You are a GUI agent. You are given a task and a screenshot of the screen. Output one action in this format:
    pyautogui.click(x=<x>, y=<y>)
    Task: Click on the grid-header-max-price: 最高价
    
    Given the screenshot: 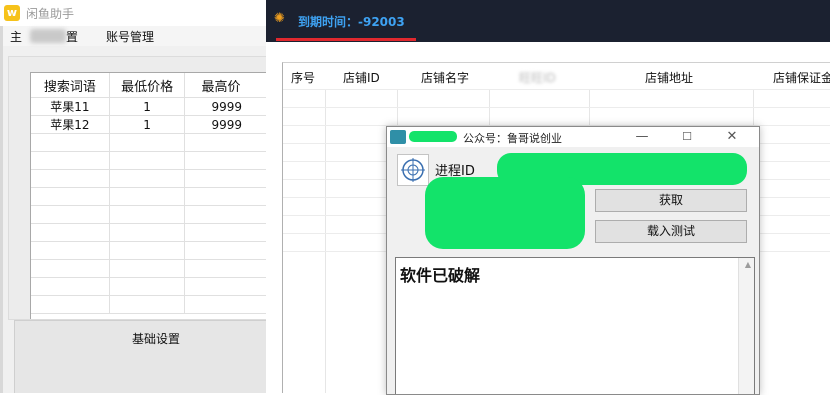 What is the action you would take?
    pyautogui.click(x=225, y=85)
    